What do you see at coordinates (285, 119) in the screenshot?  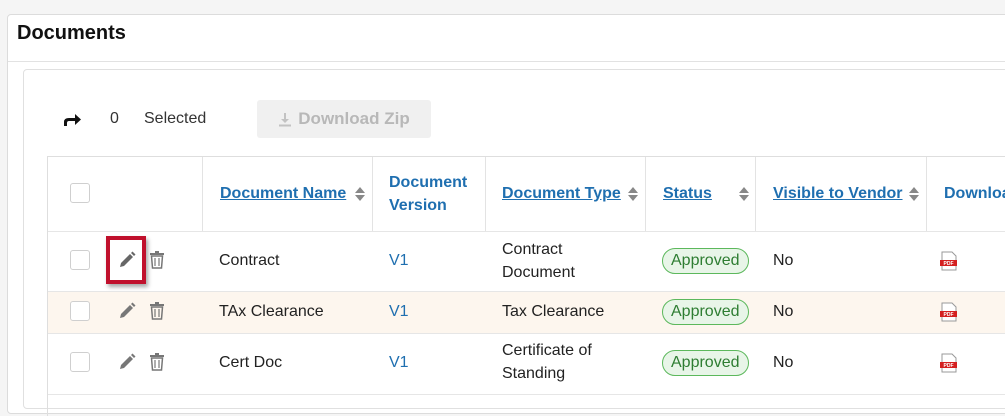 I see `download-icon` at bounding box center [285, 119].